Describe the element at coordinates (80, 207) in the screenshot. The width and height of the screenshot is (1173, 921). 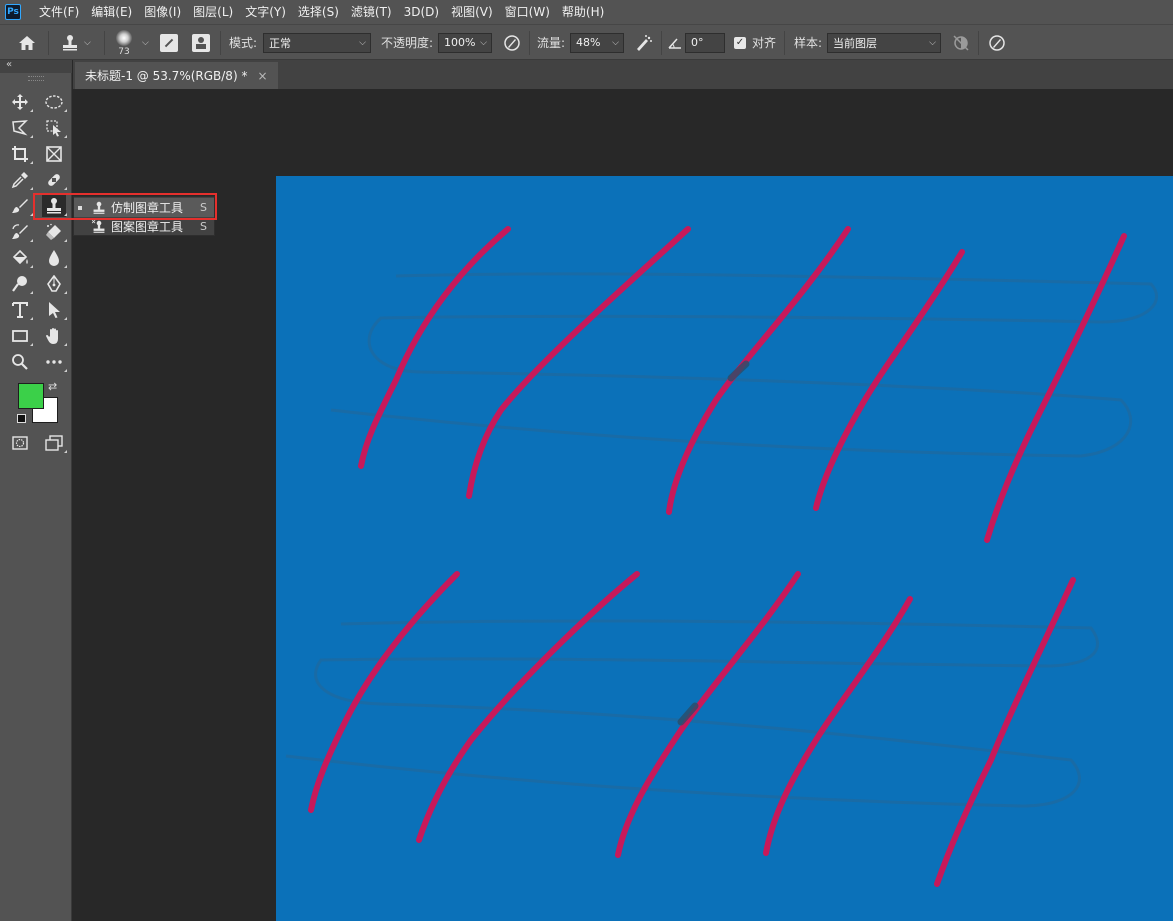
I see `selected-dot-icon` at that location.